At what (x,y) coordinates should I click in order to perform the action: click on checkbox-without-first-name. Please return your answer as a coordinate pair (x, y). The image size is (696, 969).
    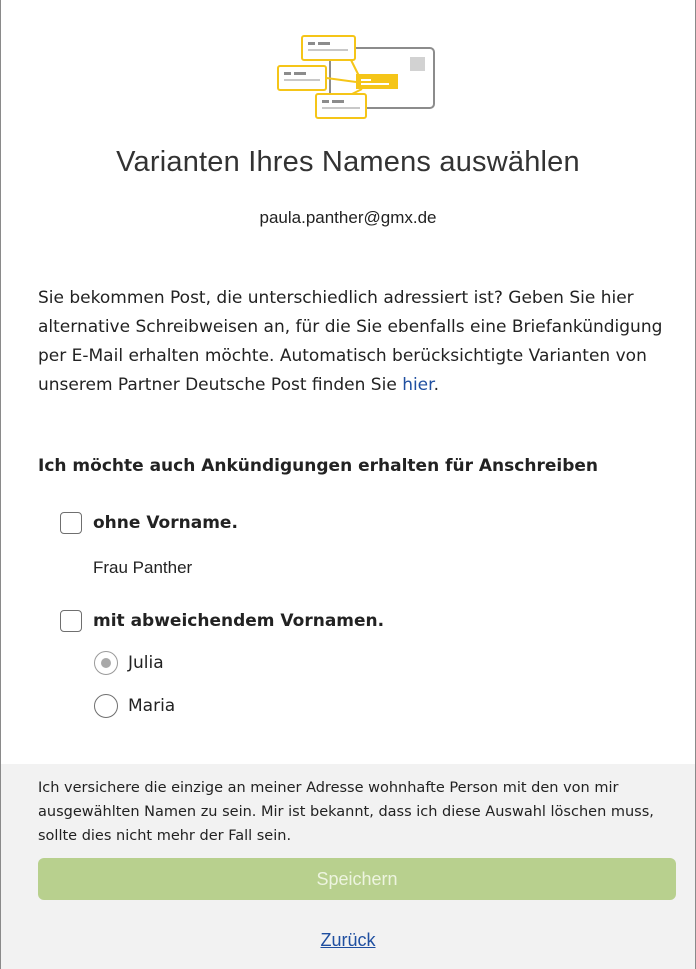
    Looking at the image, I should click on (71, 523).